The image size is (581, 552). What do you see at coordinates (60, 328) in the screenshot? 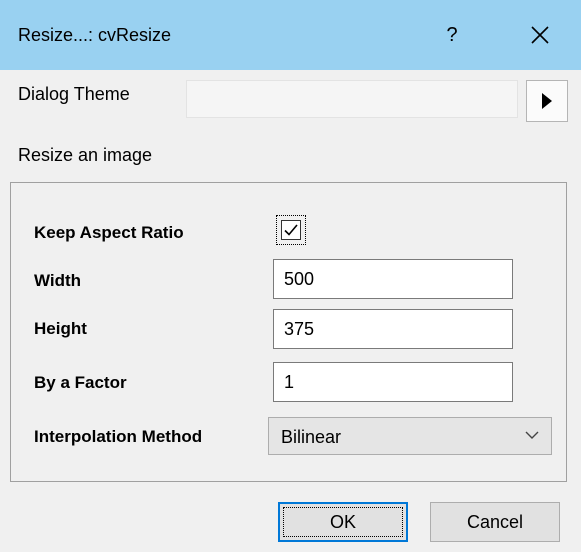
I see `height-label: Height` at bounding box center [60, 328].